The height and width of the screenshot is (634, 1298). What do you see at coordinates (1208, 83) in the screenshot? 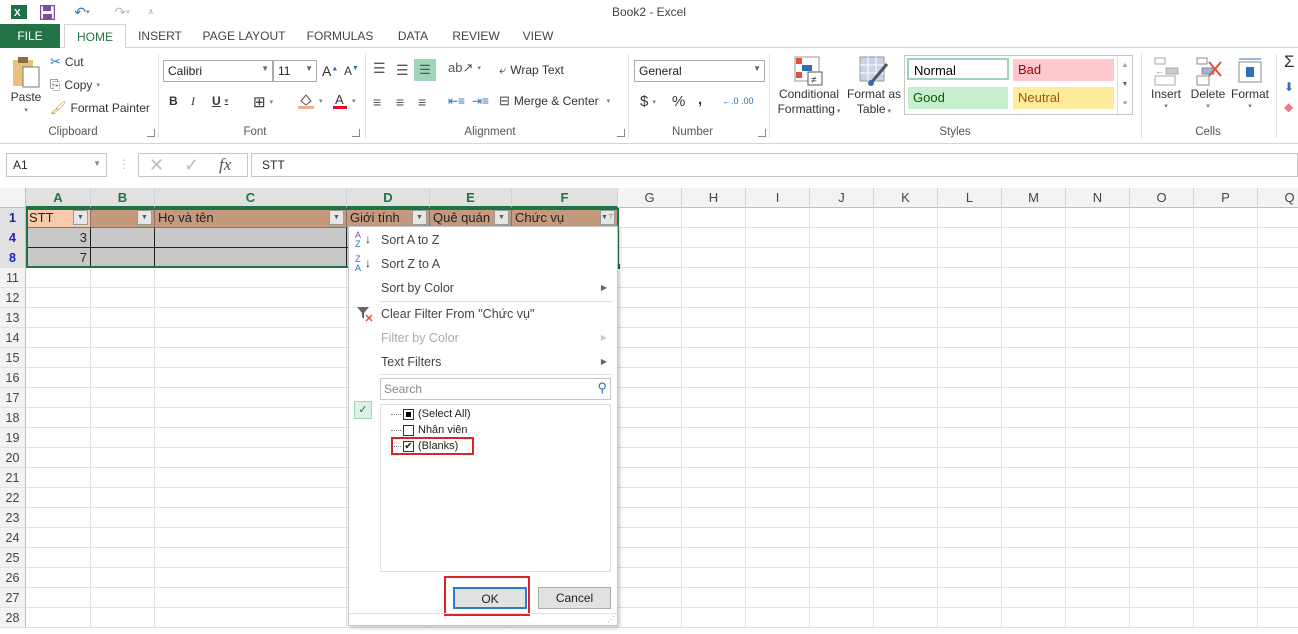
I see `delete-cells-button: Delete ▾` at bounding box center [1208, 83].